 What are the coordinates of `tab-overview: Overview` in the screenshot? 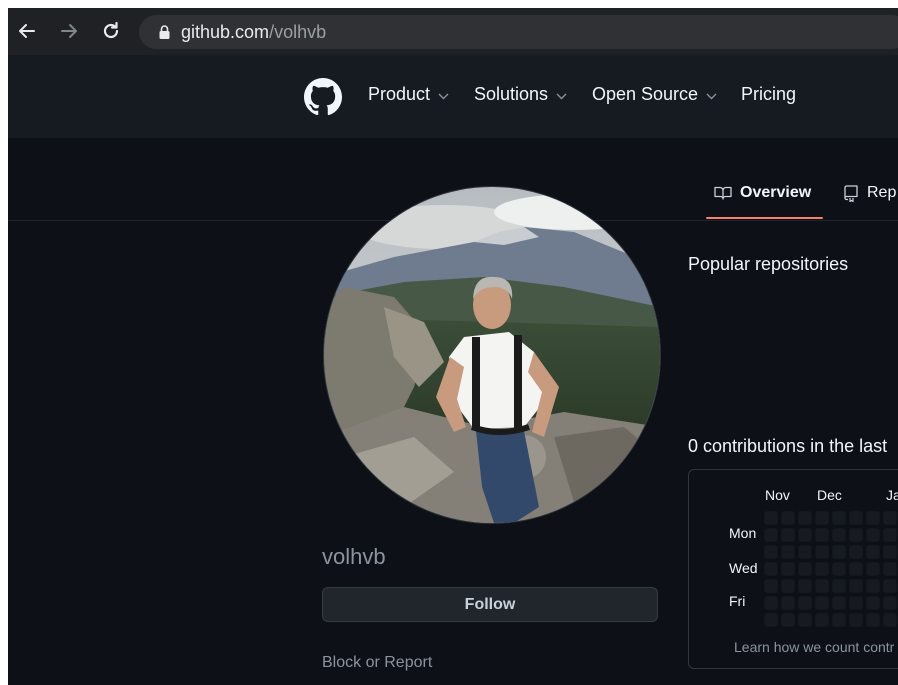 It's located at (762, 193).